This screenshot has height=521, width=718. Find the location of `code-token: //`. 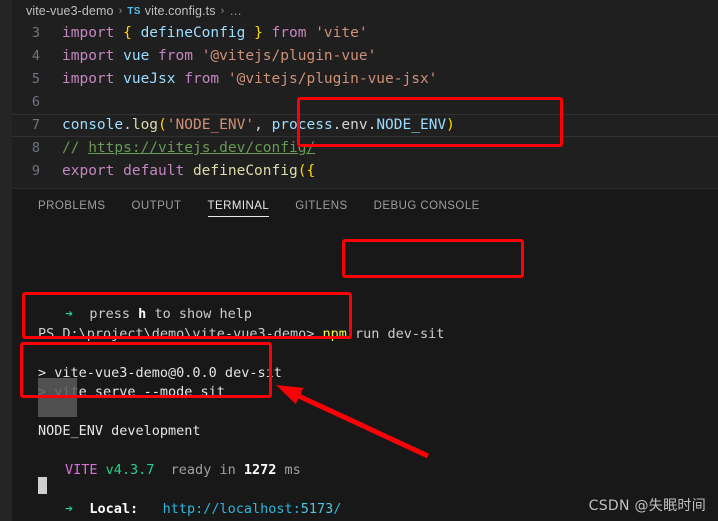

code-token: // is located at coordinates (75, 148).